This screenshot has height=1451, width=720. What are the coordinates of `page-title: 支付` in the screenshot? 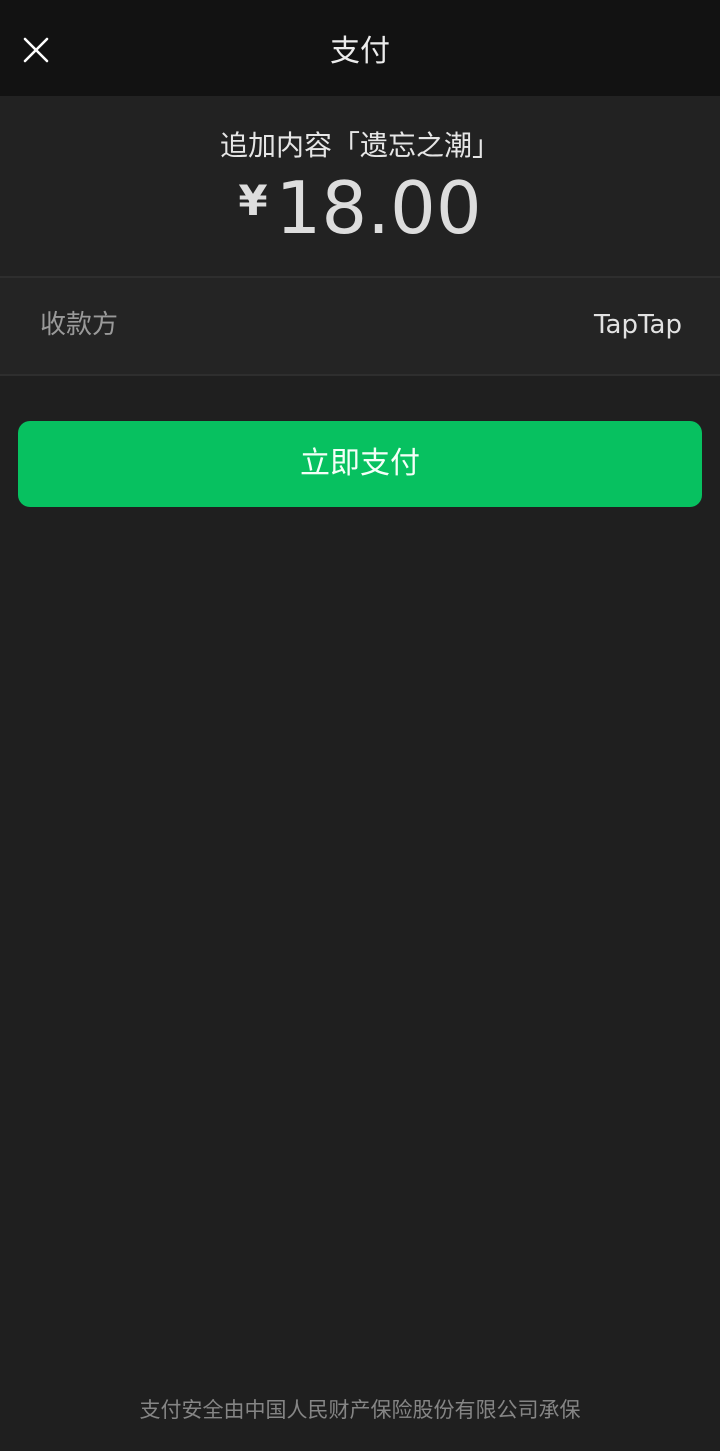 It's located at (360, 51).